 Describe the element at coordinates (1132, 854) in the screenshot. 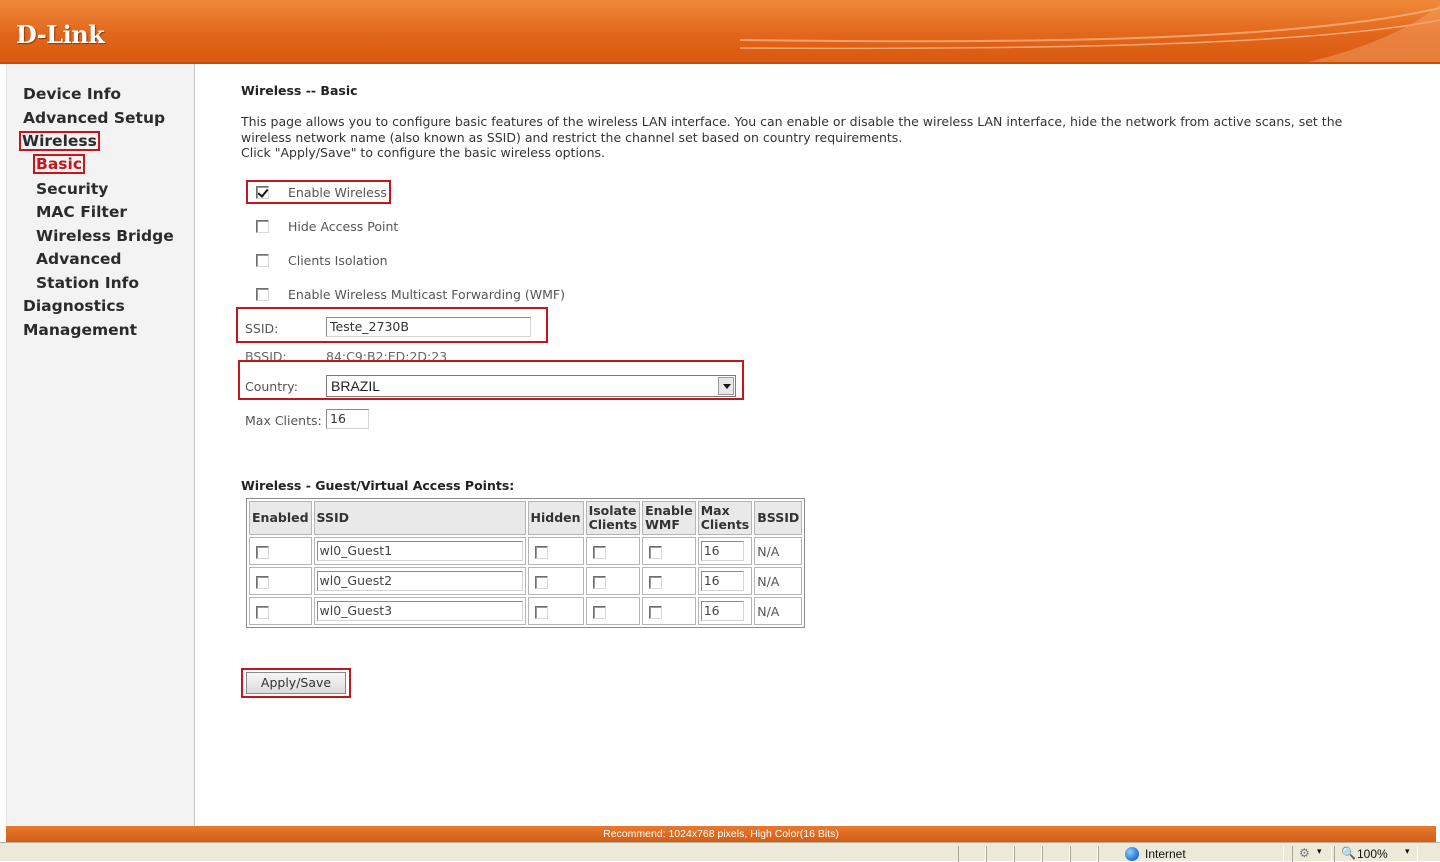

I see `globe-icon` at that location.